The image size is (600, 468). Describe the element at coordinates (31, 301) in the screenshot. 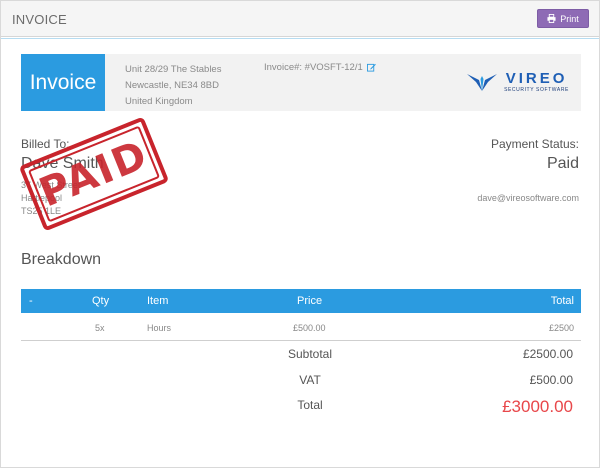

I see `column-header-index: -` at that location.